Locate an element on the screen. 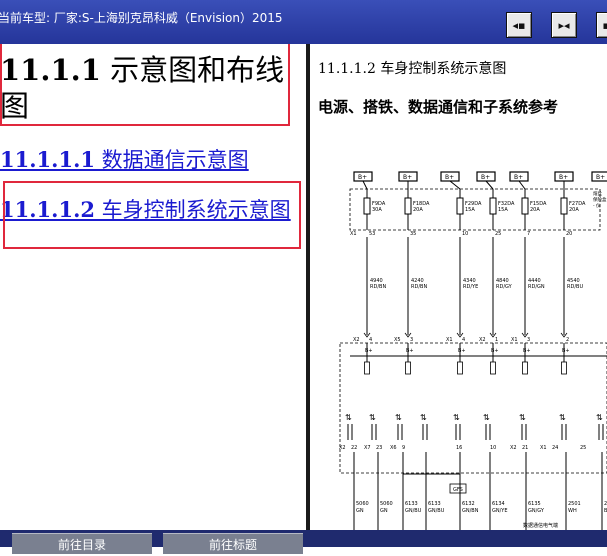 The width and height of the screenshot is (607, 556). goto-toc-button: 前往目录 is located at coordinates (82, 543).